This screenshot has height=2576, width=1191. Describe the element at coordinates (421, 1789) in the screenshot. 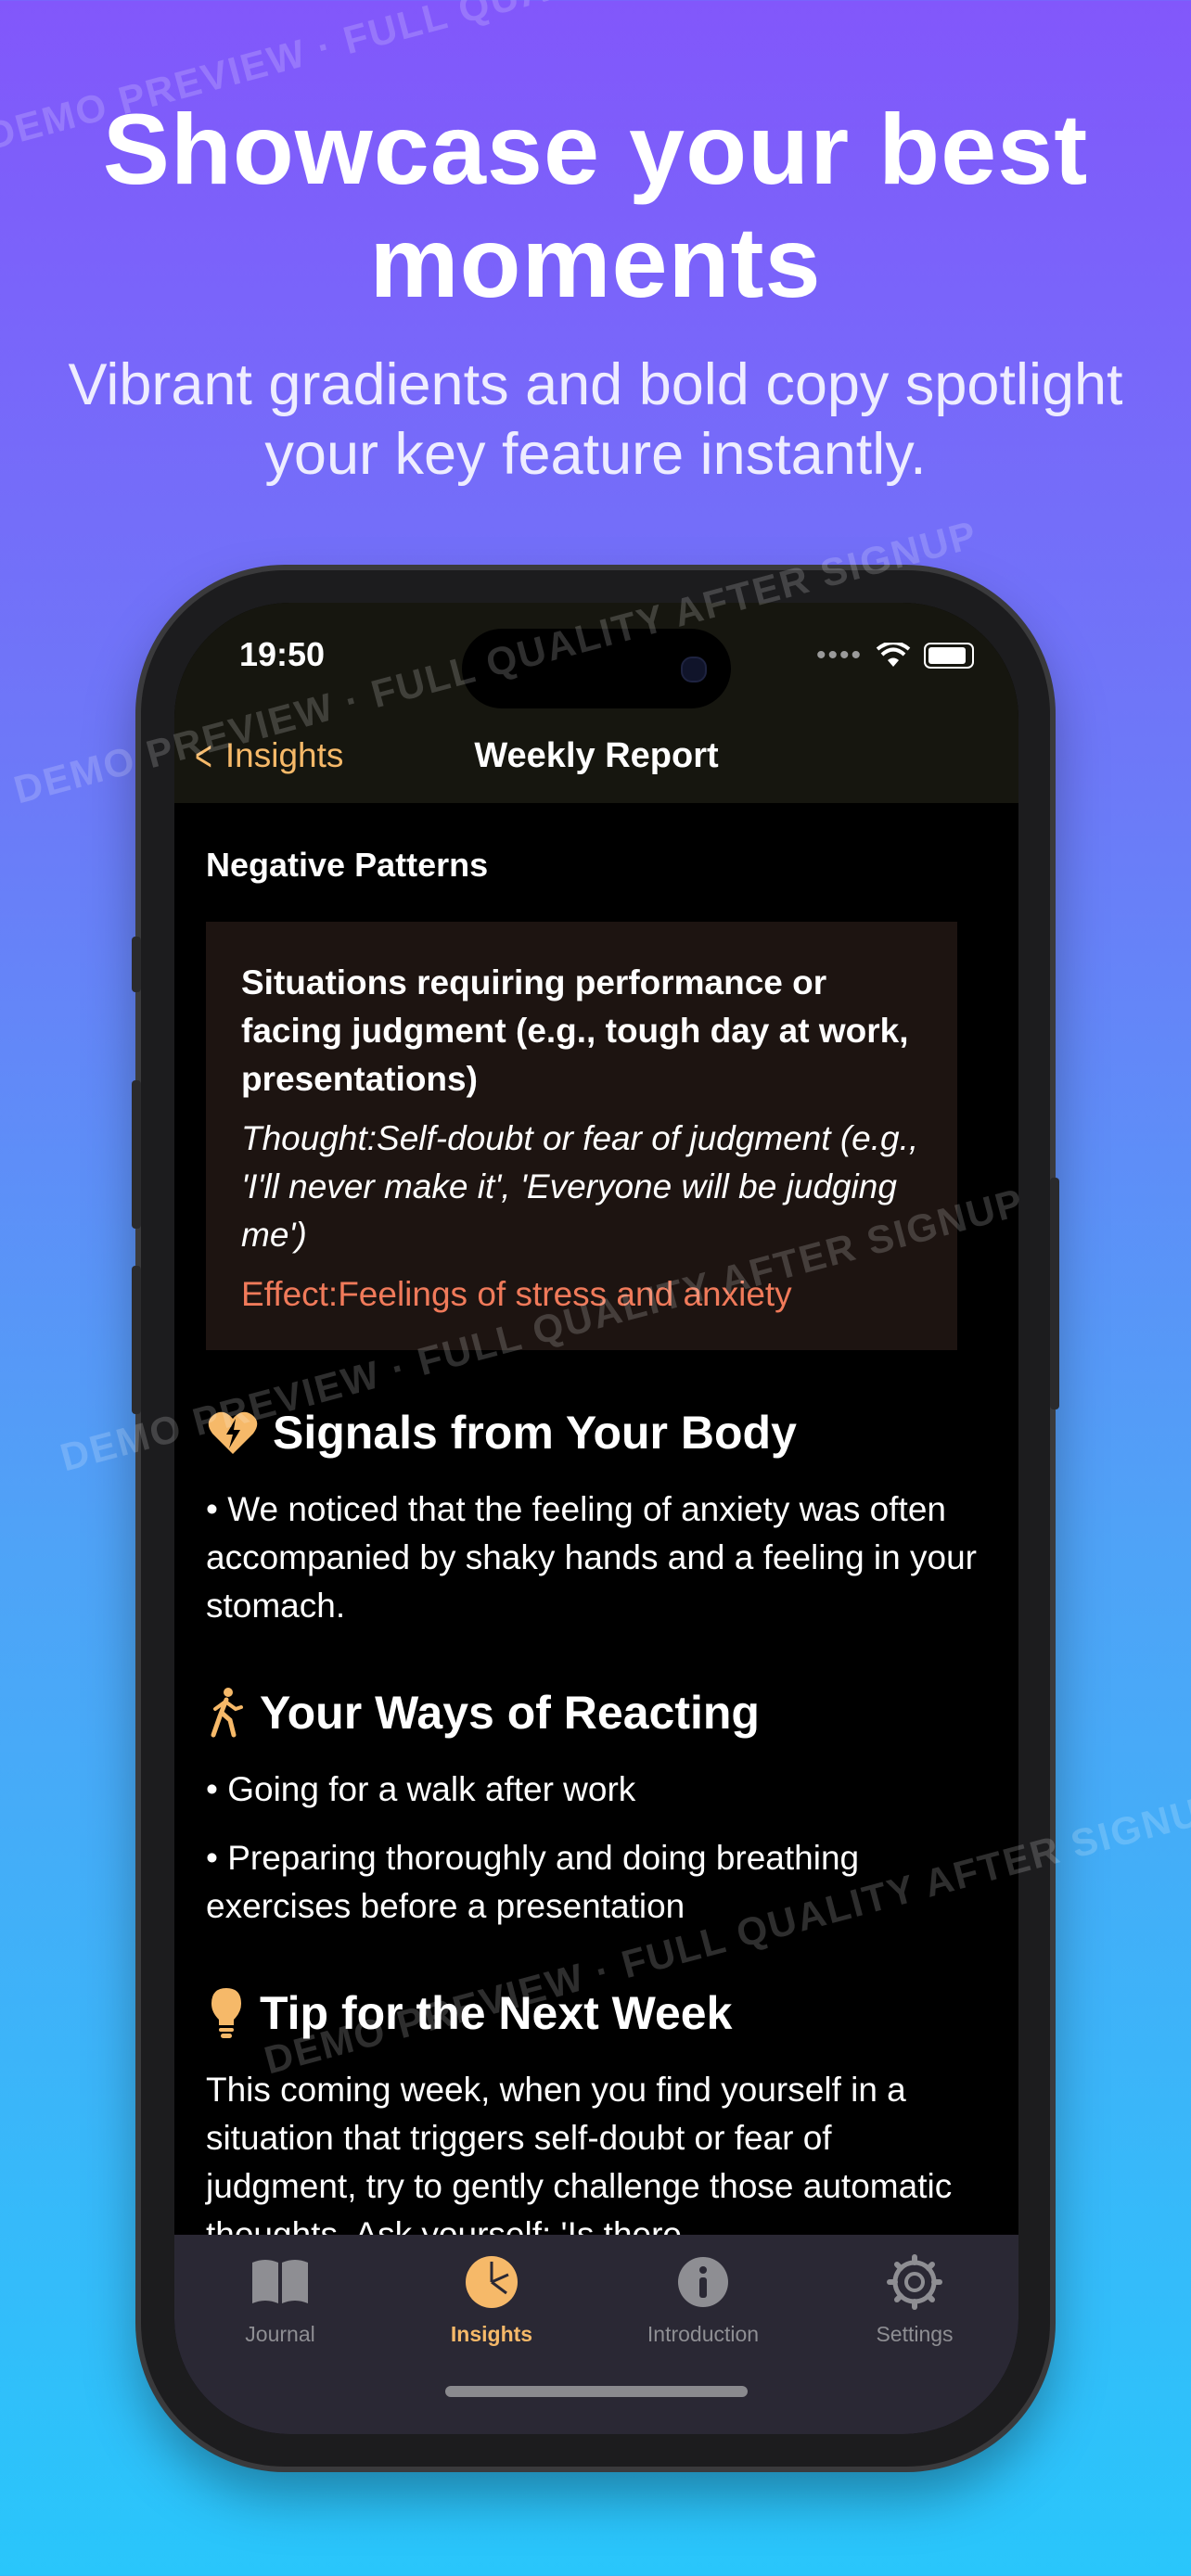

I see `reacting-item: • Going for a walk after work` at that location.